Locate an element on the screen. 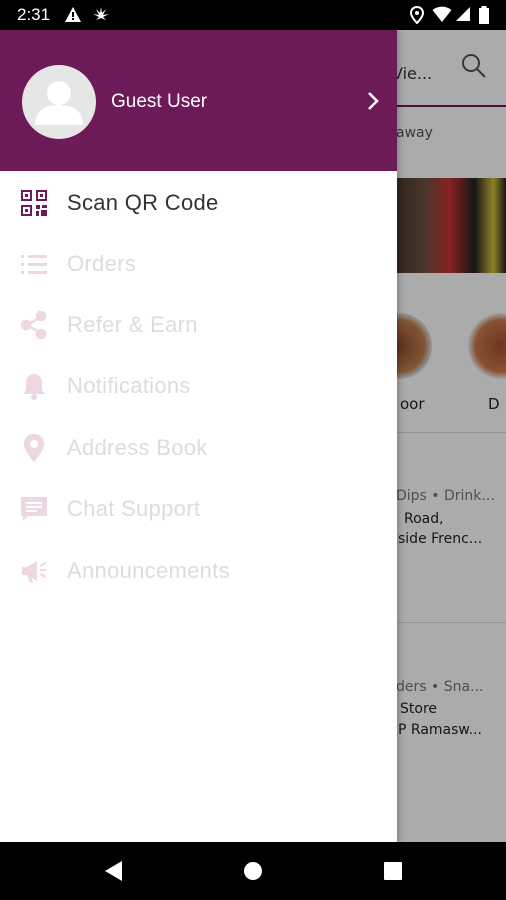  menu-item-label: Refer & Earn is located at coordinates (132, 324).